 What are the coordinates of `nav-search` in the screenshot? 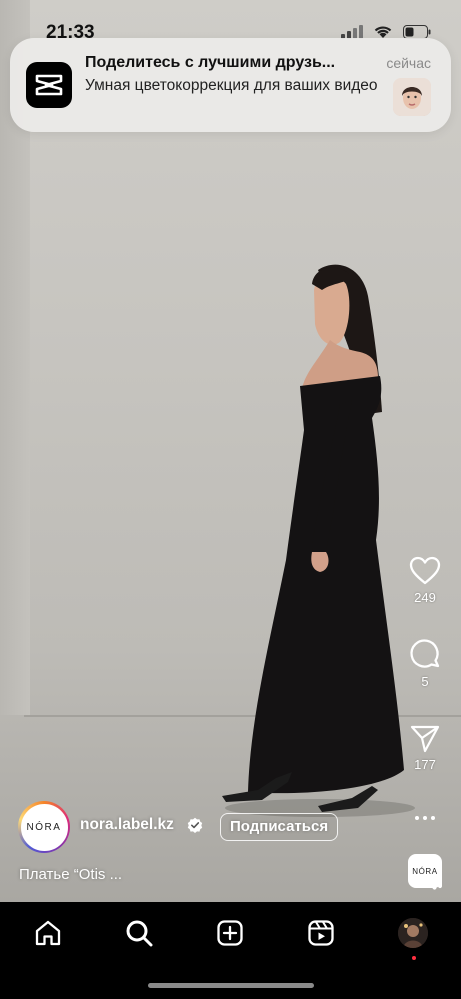 It's located at (139, 933).